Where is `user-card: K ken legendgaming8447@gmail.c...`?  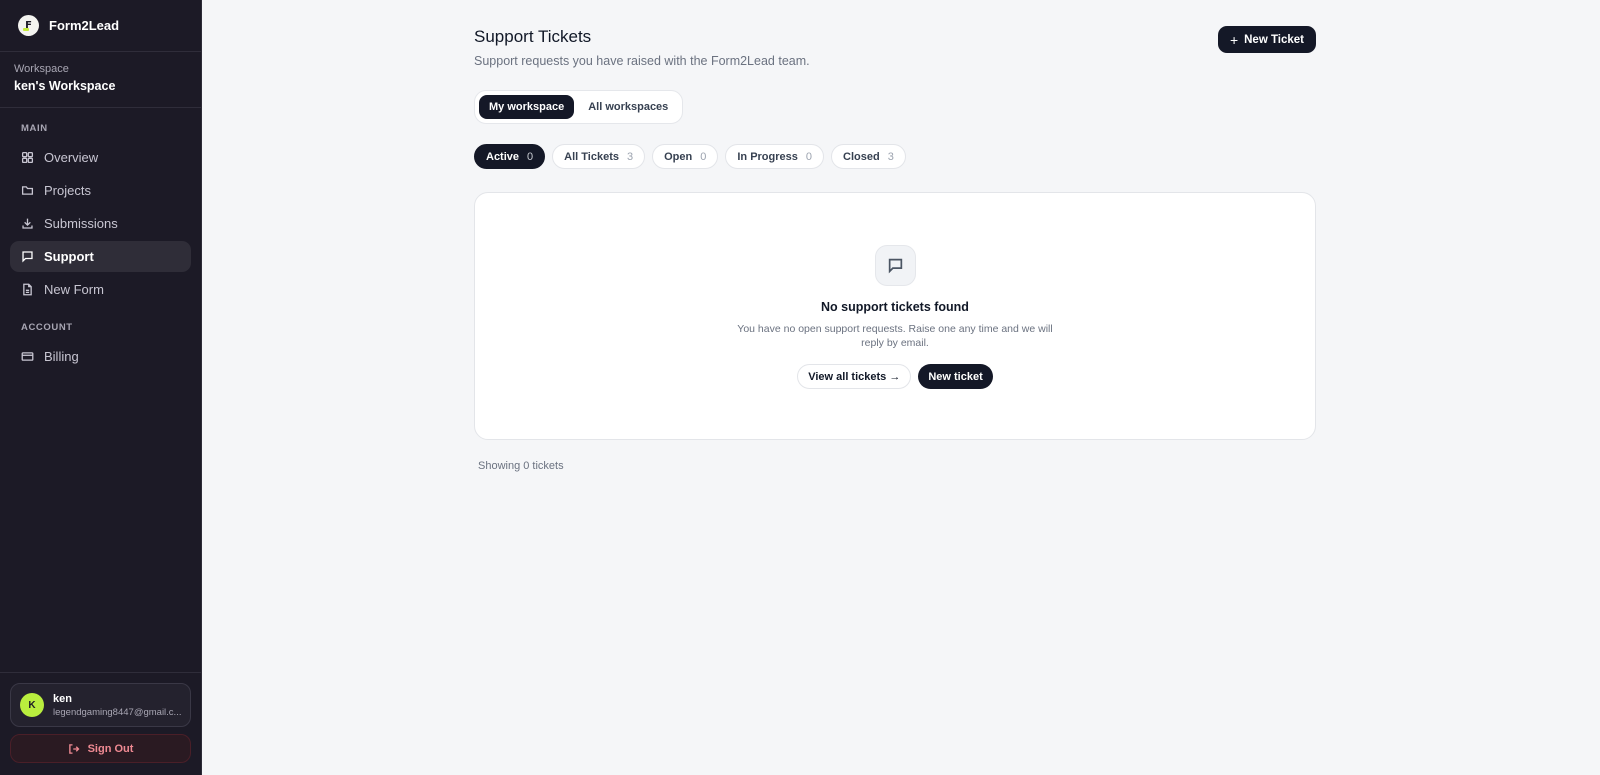
user-card: K ken legendgaming8447@gmail.c... is located at coordinates (100, 705).